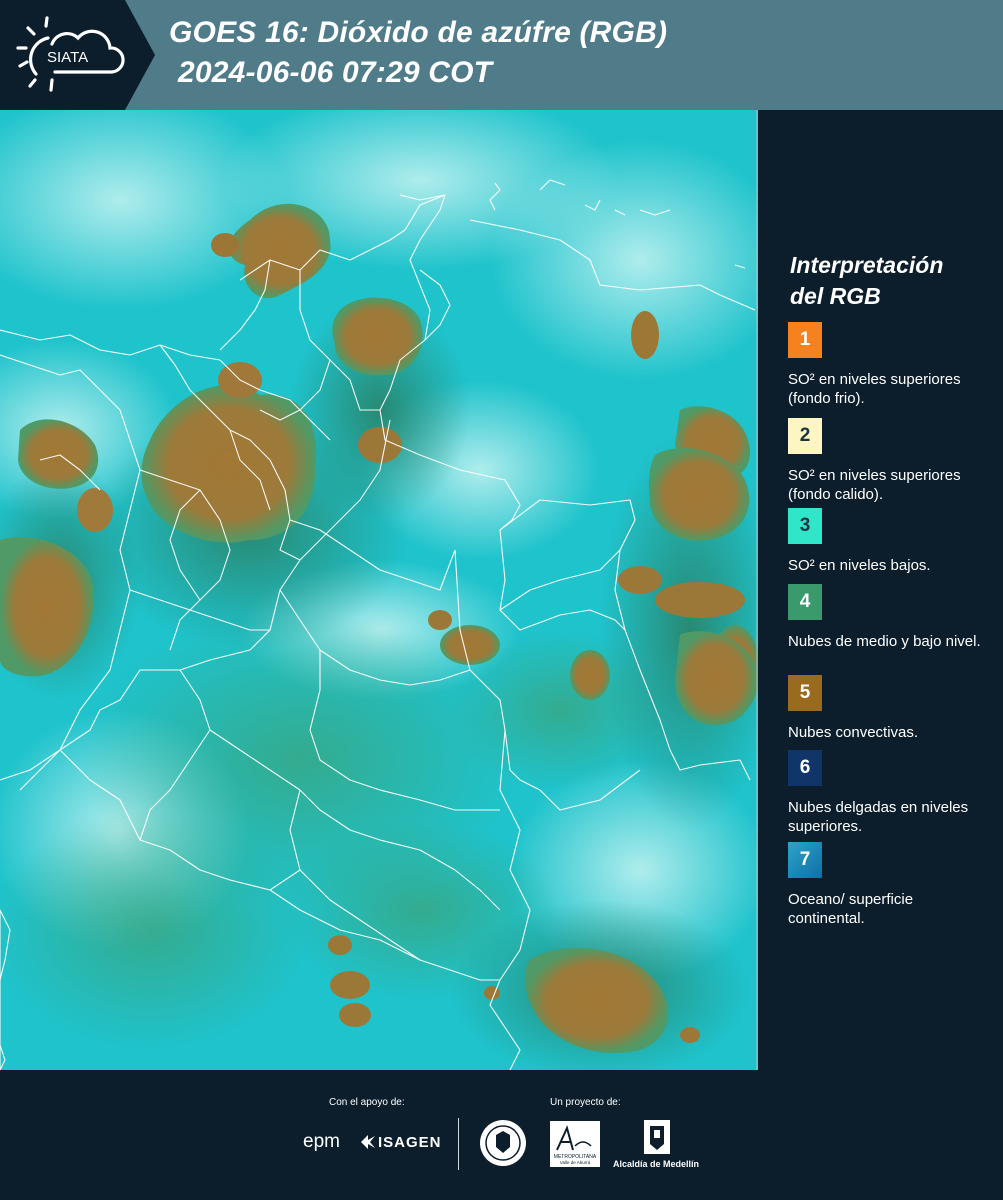 This screenshot has width=1003, height=1200. I want to click on legend-label-1: SO² en niveles superiores (fondo frio)., so click(874, 389).